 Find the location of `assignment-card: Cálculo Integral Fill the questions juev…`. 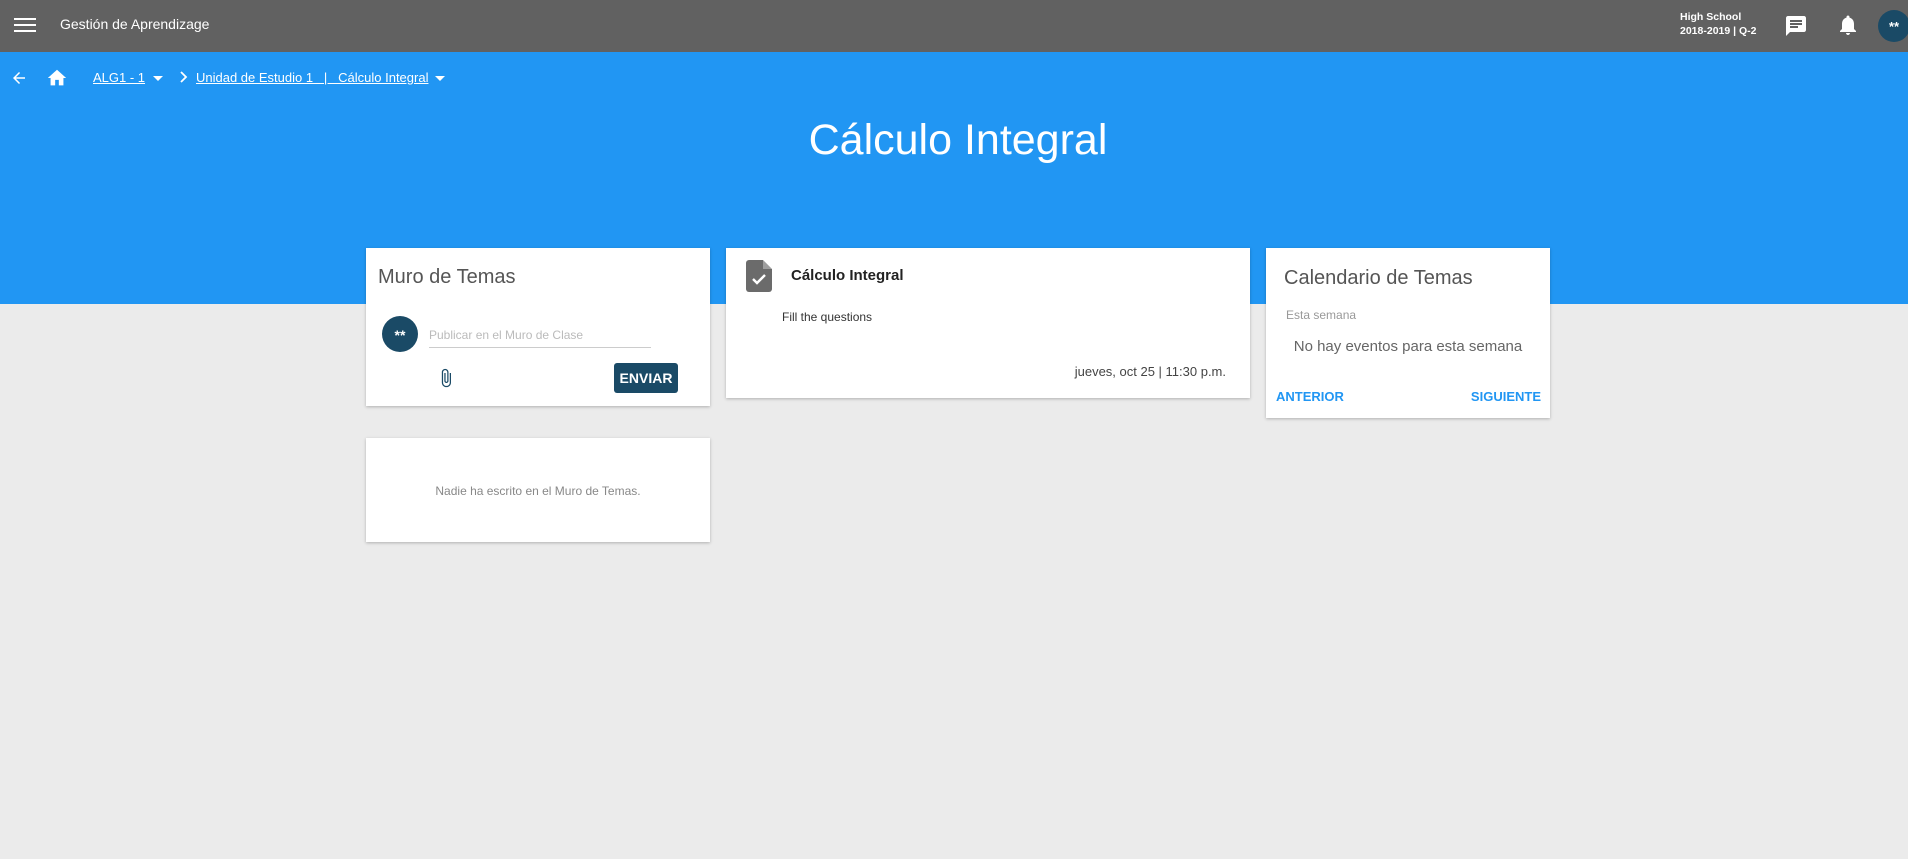

assignment-card: Cálculo Integral Fill the questions juev… is located at coordinates (988, 323).